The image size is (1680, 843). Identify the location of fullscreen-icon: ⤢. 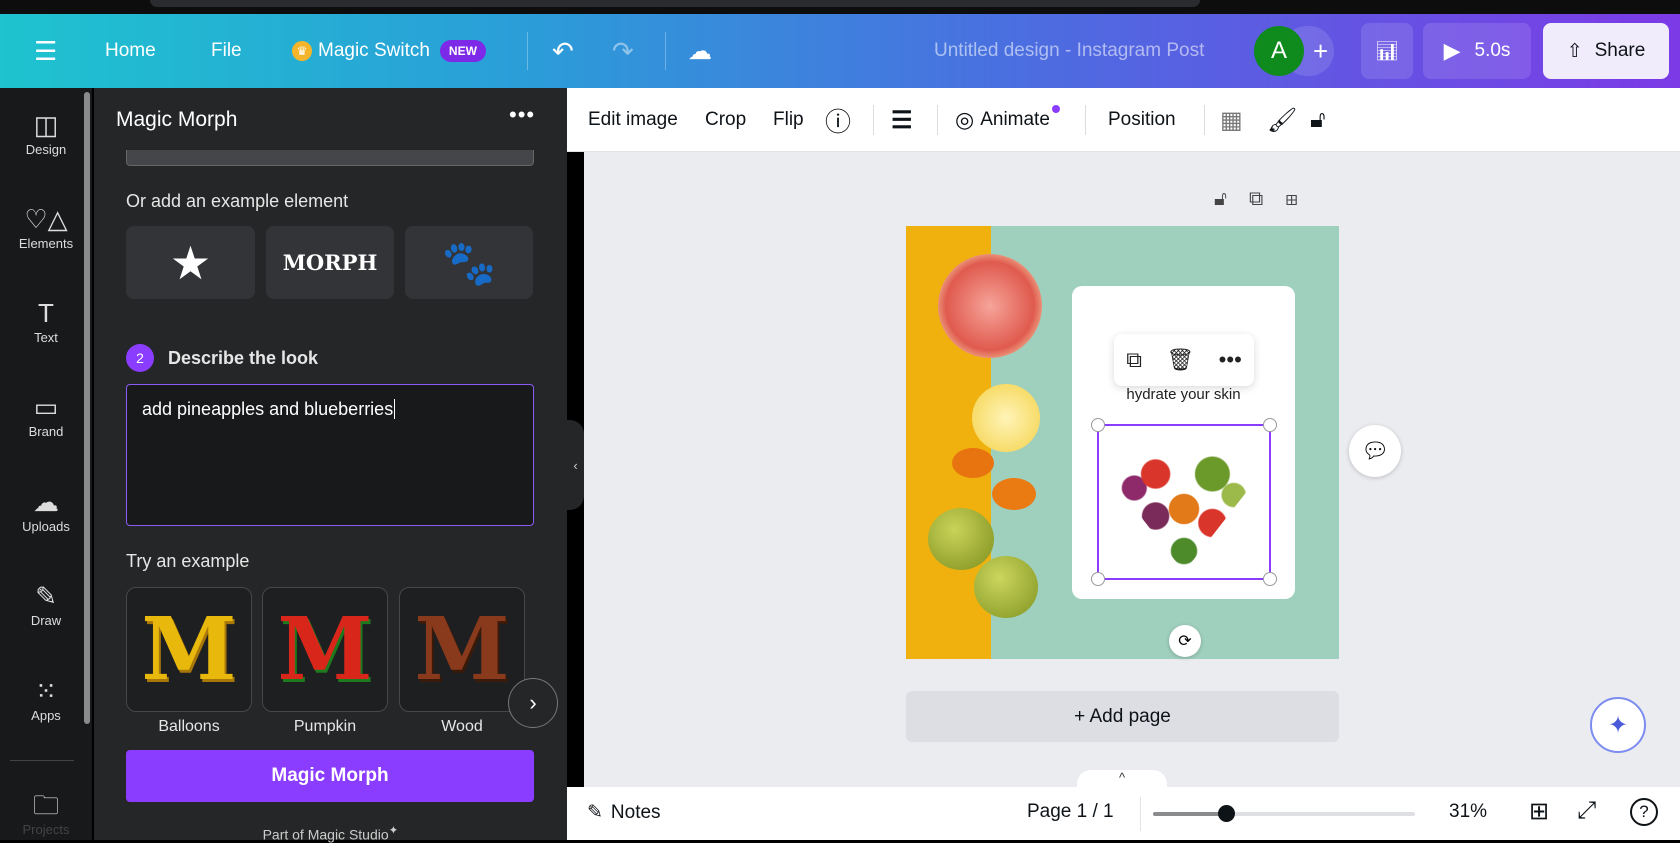
(1586, 811).